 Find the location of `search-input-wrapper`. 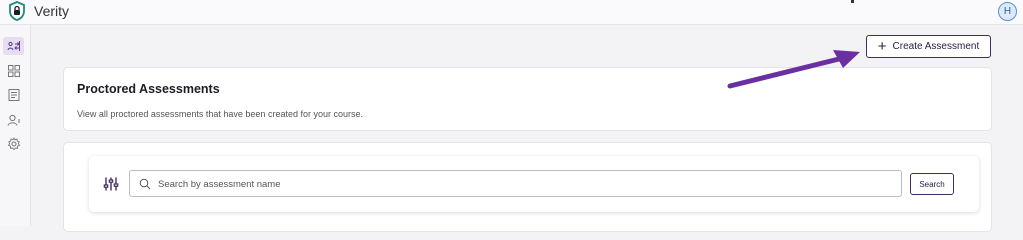

search-input-wrapper is located at coordinates (515, 183).